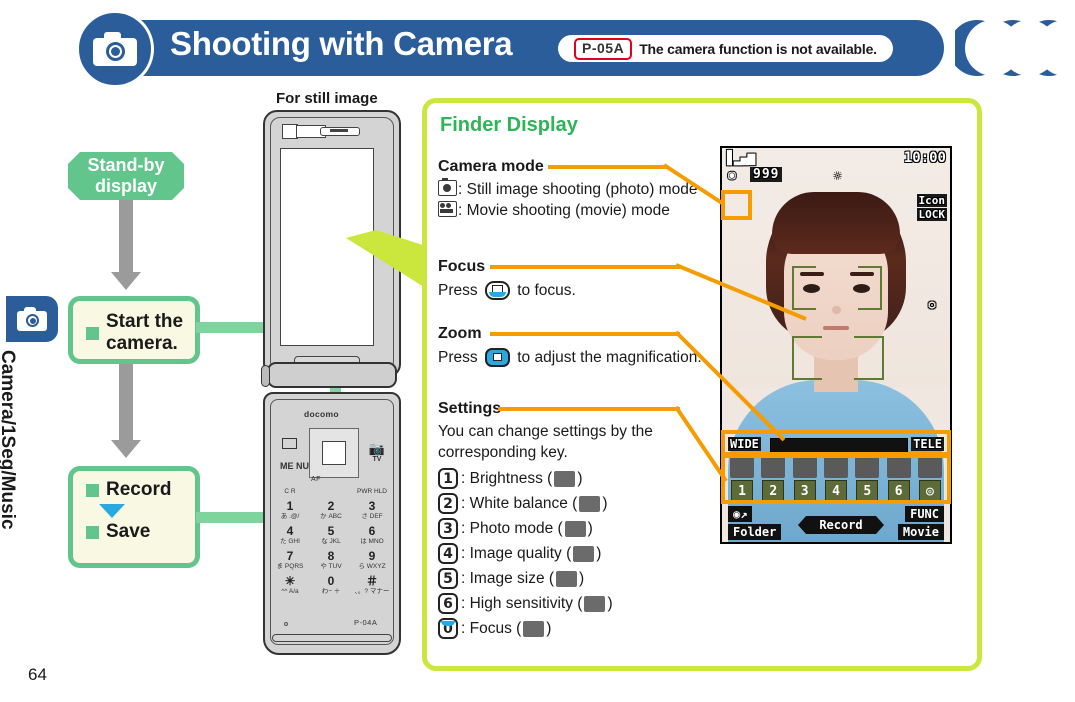 The image size is (1075, 702). What do you see at coordinates (331, 516) in the screenshot?
I see `phone-key-sub: か ABC` at bounding box center [331, 516].